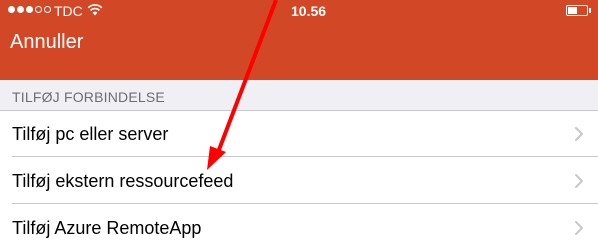 The image size is (598, 251). I want to click on battery-tip, so click(590, 10).